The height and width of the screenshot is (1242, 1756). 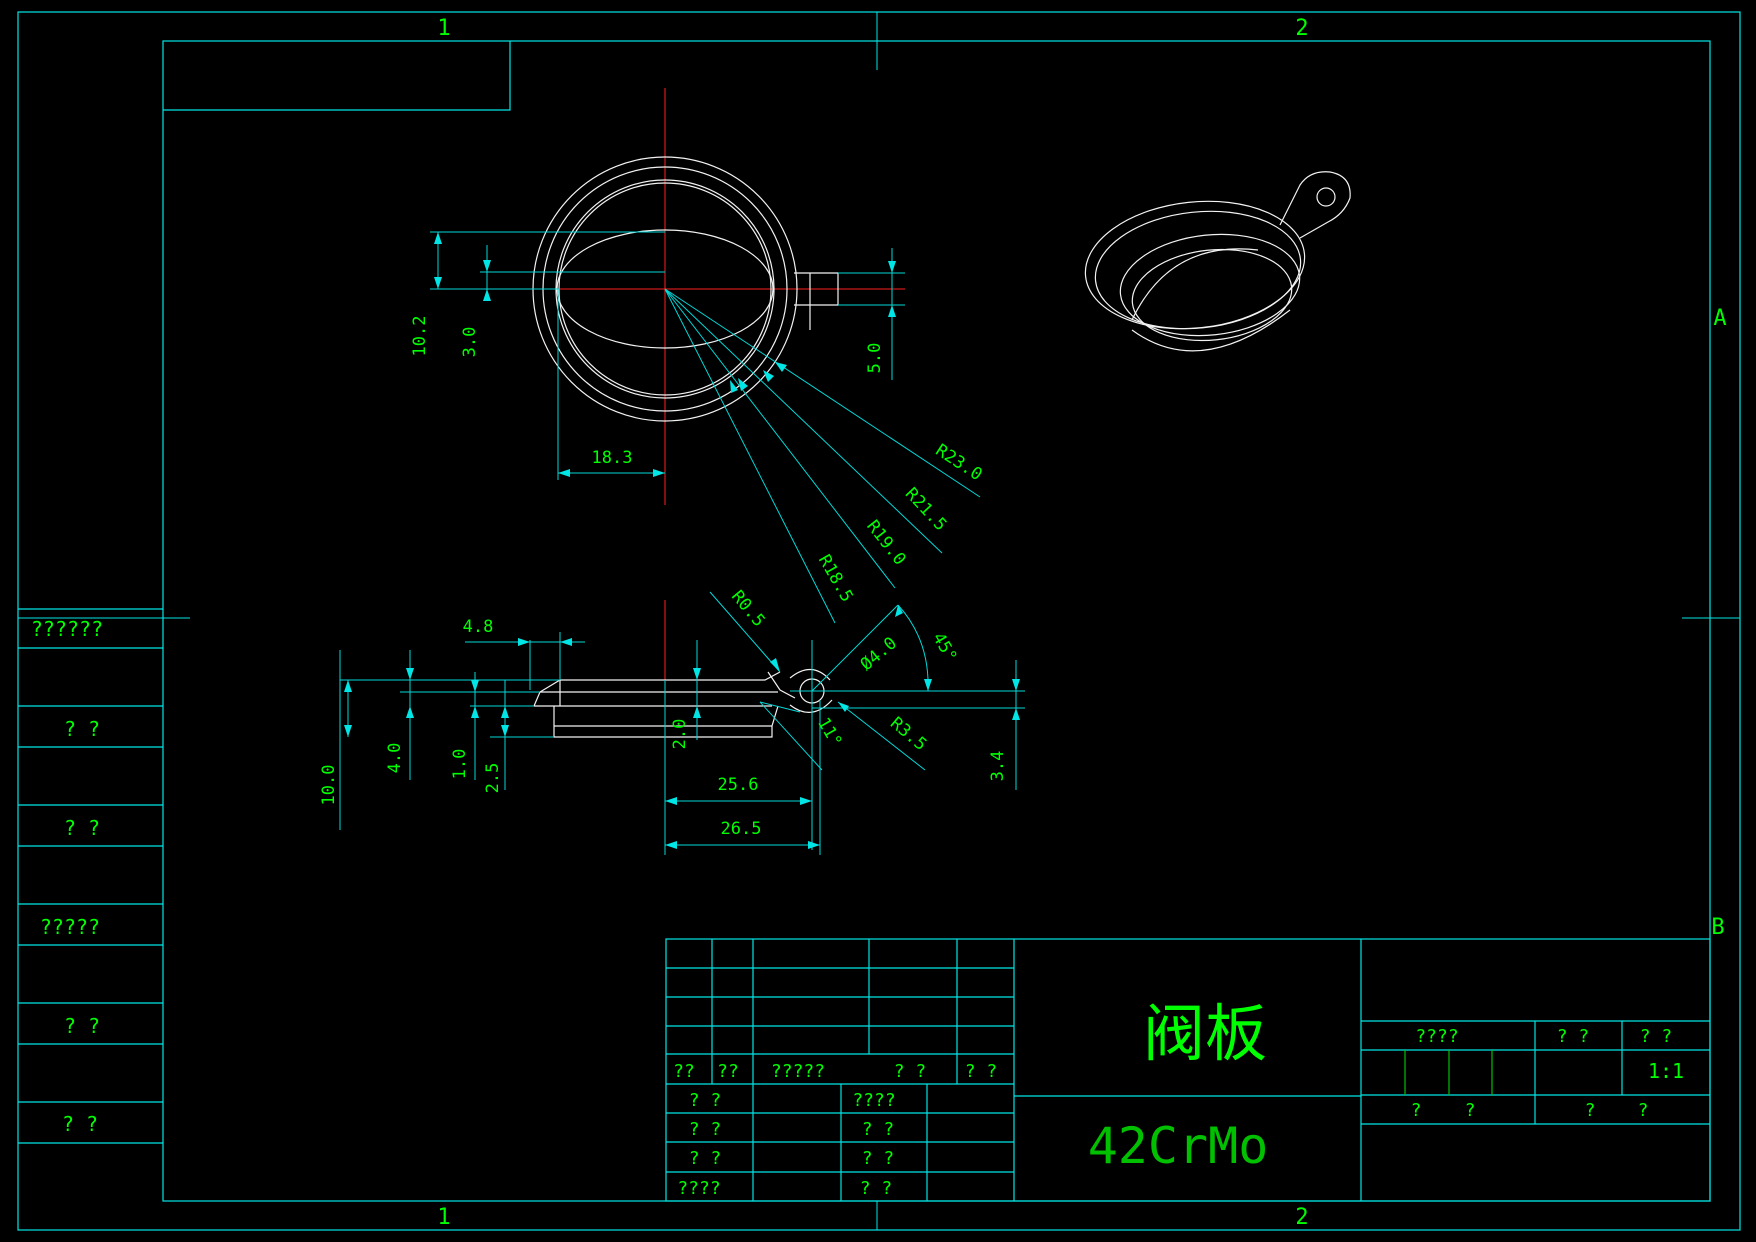 What do you see at coordinates (443, 1217) in the screenshot?
I see `zone-label-bottom-1: 1` at bounding box center [443, 1217].